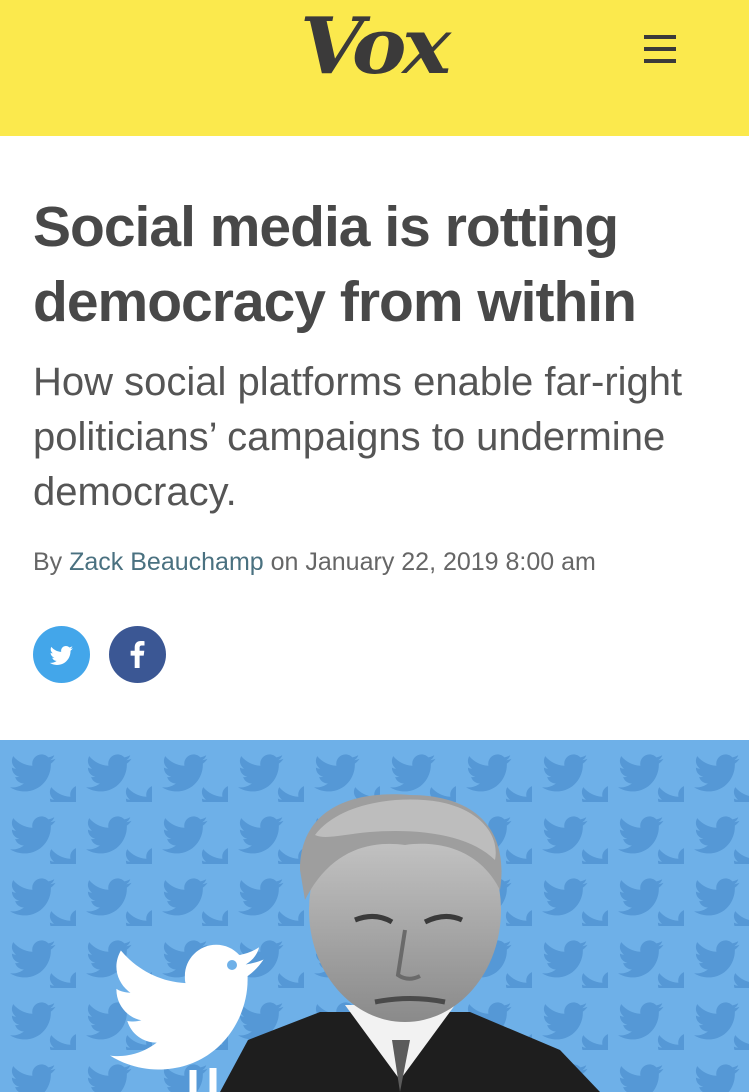 Image resolution: width=749 pixels, height=1092 pixels. I want to click on twitter-share-button, so click(61, 654).